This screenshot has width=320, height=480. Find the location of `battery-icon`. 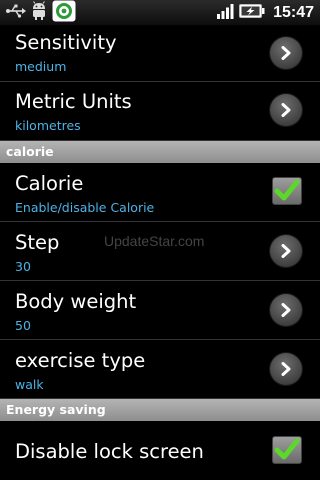

battery-icon is located at coordinates (252, 12).